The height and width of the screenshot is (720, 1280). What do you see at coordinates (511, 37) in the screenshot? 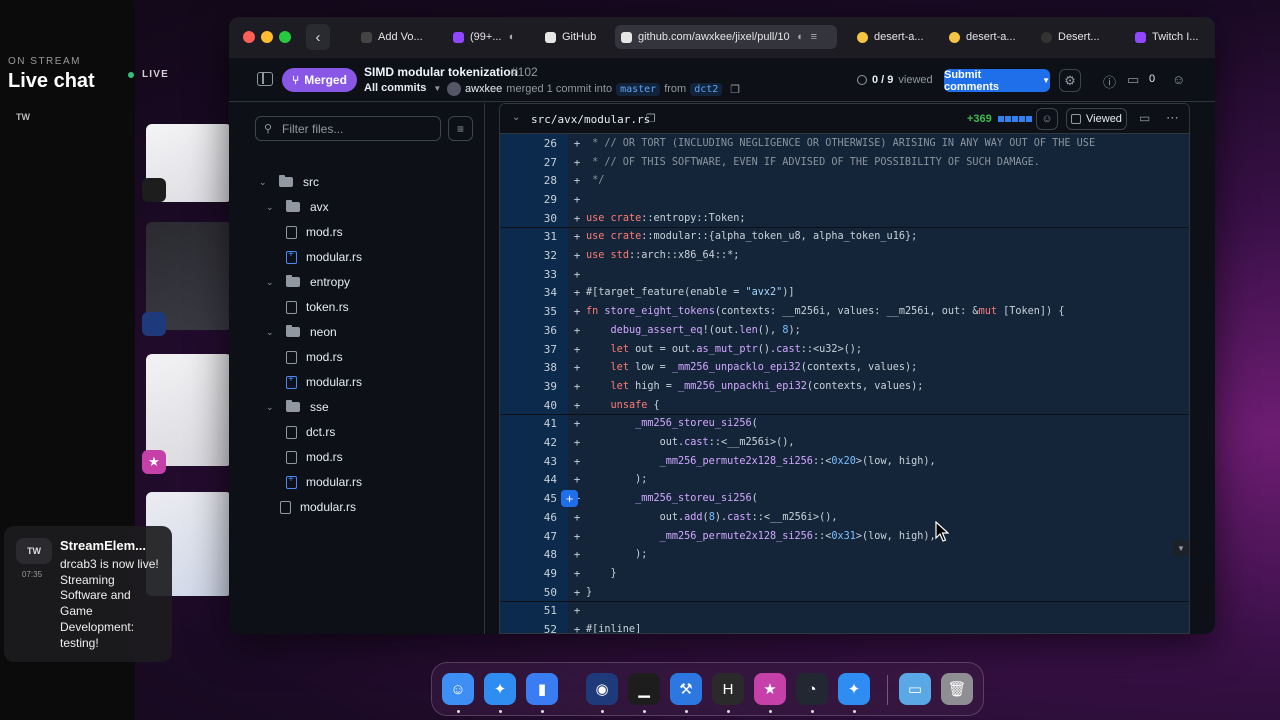
I see `speaker-icon: ◖` at bounding box center [511, 37].